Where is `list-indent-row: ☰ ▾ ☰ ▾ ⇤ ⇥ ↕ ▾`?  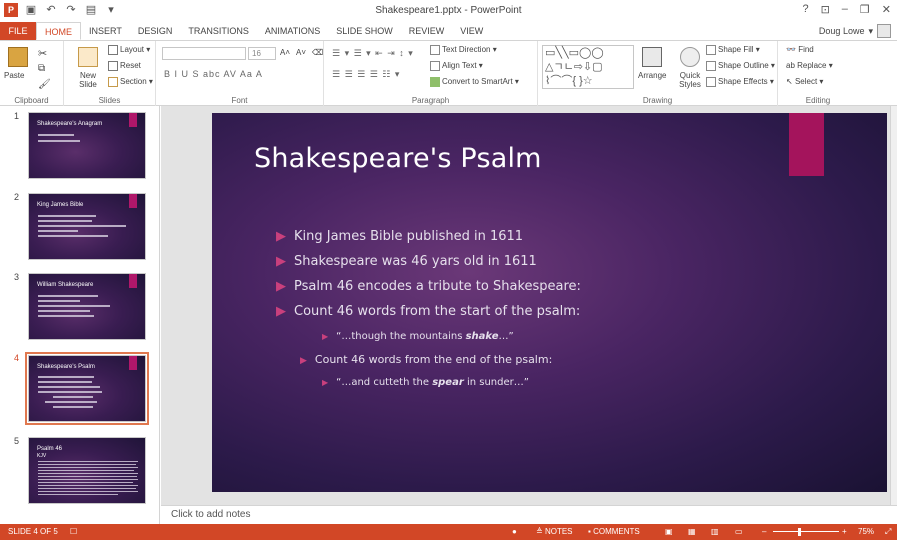 list-indent-row: ☰ ▾ ☰ ▾ ⇤ ⇥ ↕ ▾ is located at coordinates (373, 53).